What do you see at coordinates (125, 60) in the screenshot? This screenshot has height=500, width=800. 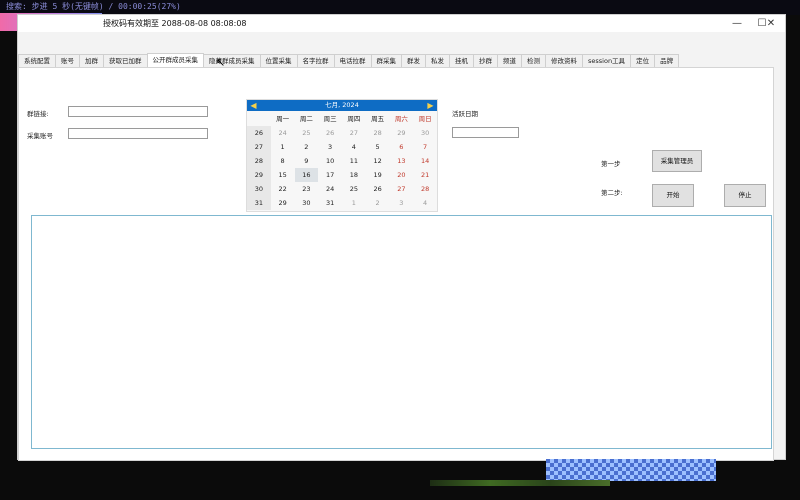 I see `tab-3: 获取已加群` at bounding box center [125, 60].